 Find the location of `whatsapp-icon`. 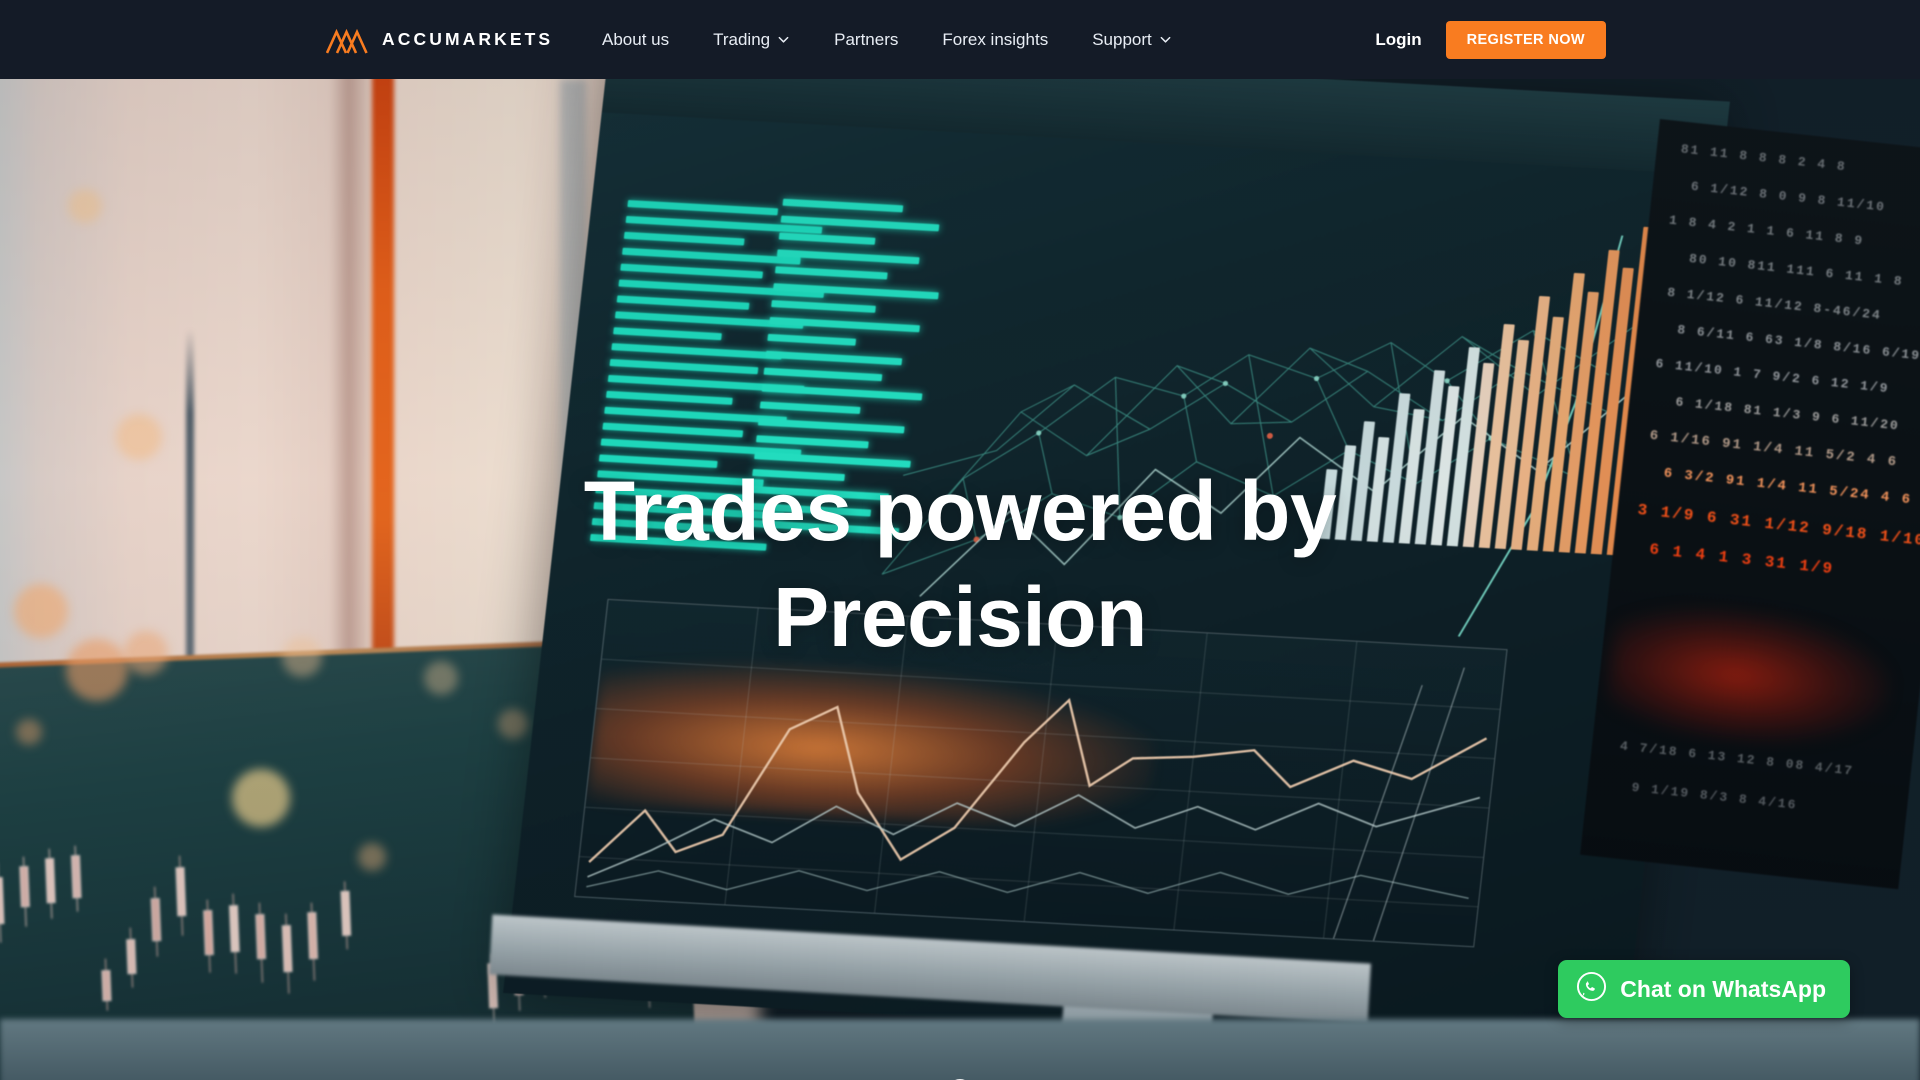

whatsapp-icon is located at coordinates (1591, 989).